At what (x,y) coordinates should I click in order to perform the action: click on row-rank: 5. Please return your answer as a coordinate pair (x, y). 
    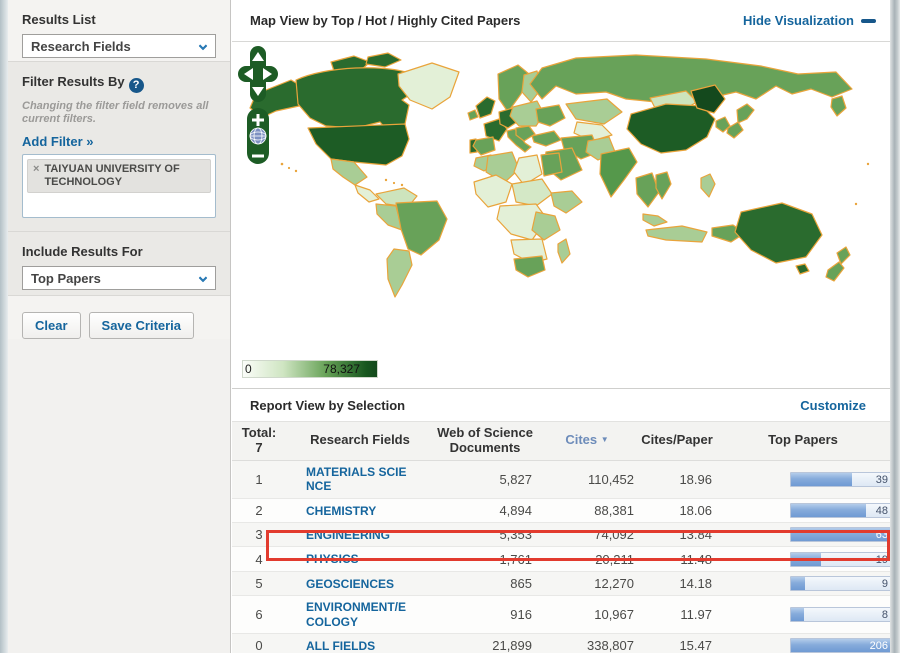
    Looking at the image, I should click on (259, 584).